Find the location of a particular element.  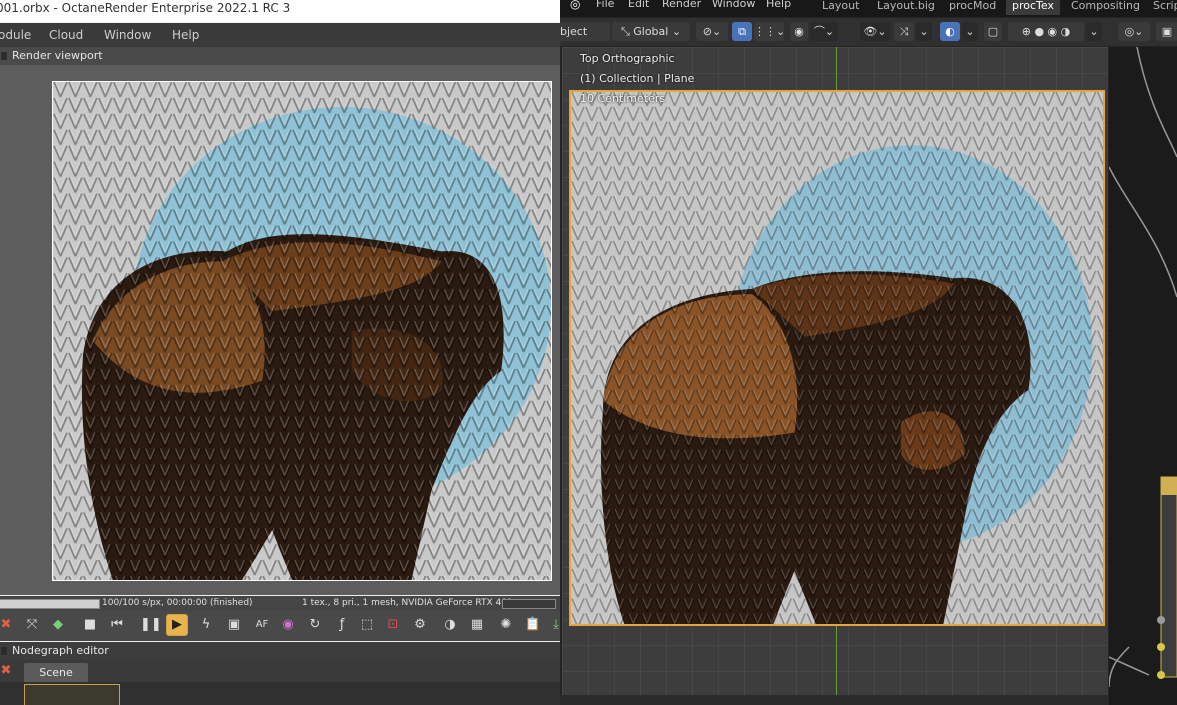

tab-layout-big: Layout.big is located at coordinates (906, 7).